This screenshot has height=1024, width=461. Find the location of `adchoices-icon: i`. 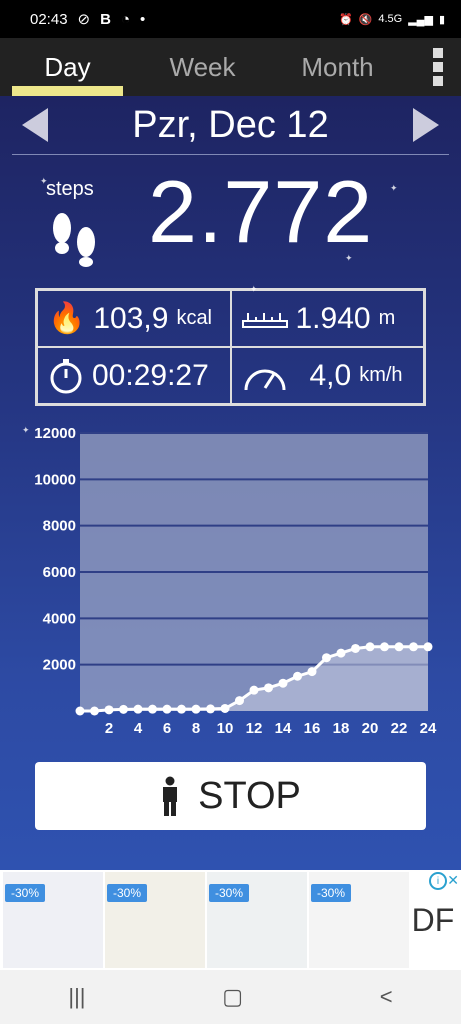

adchoices-icon: i is located at coordinates (438, 881).